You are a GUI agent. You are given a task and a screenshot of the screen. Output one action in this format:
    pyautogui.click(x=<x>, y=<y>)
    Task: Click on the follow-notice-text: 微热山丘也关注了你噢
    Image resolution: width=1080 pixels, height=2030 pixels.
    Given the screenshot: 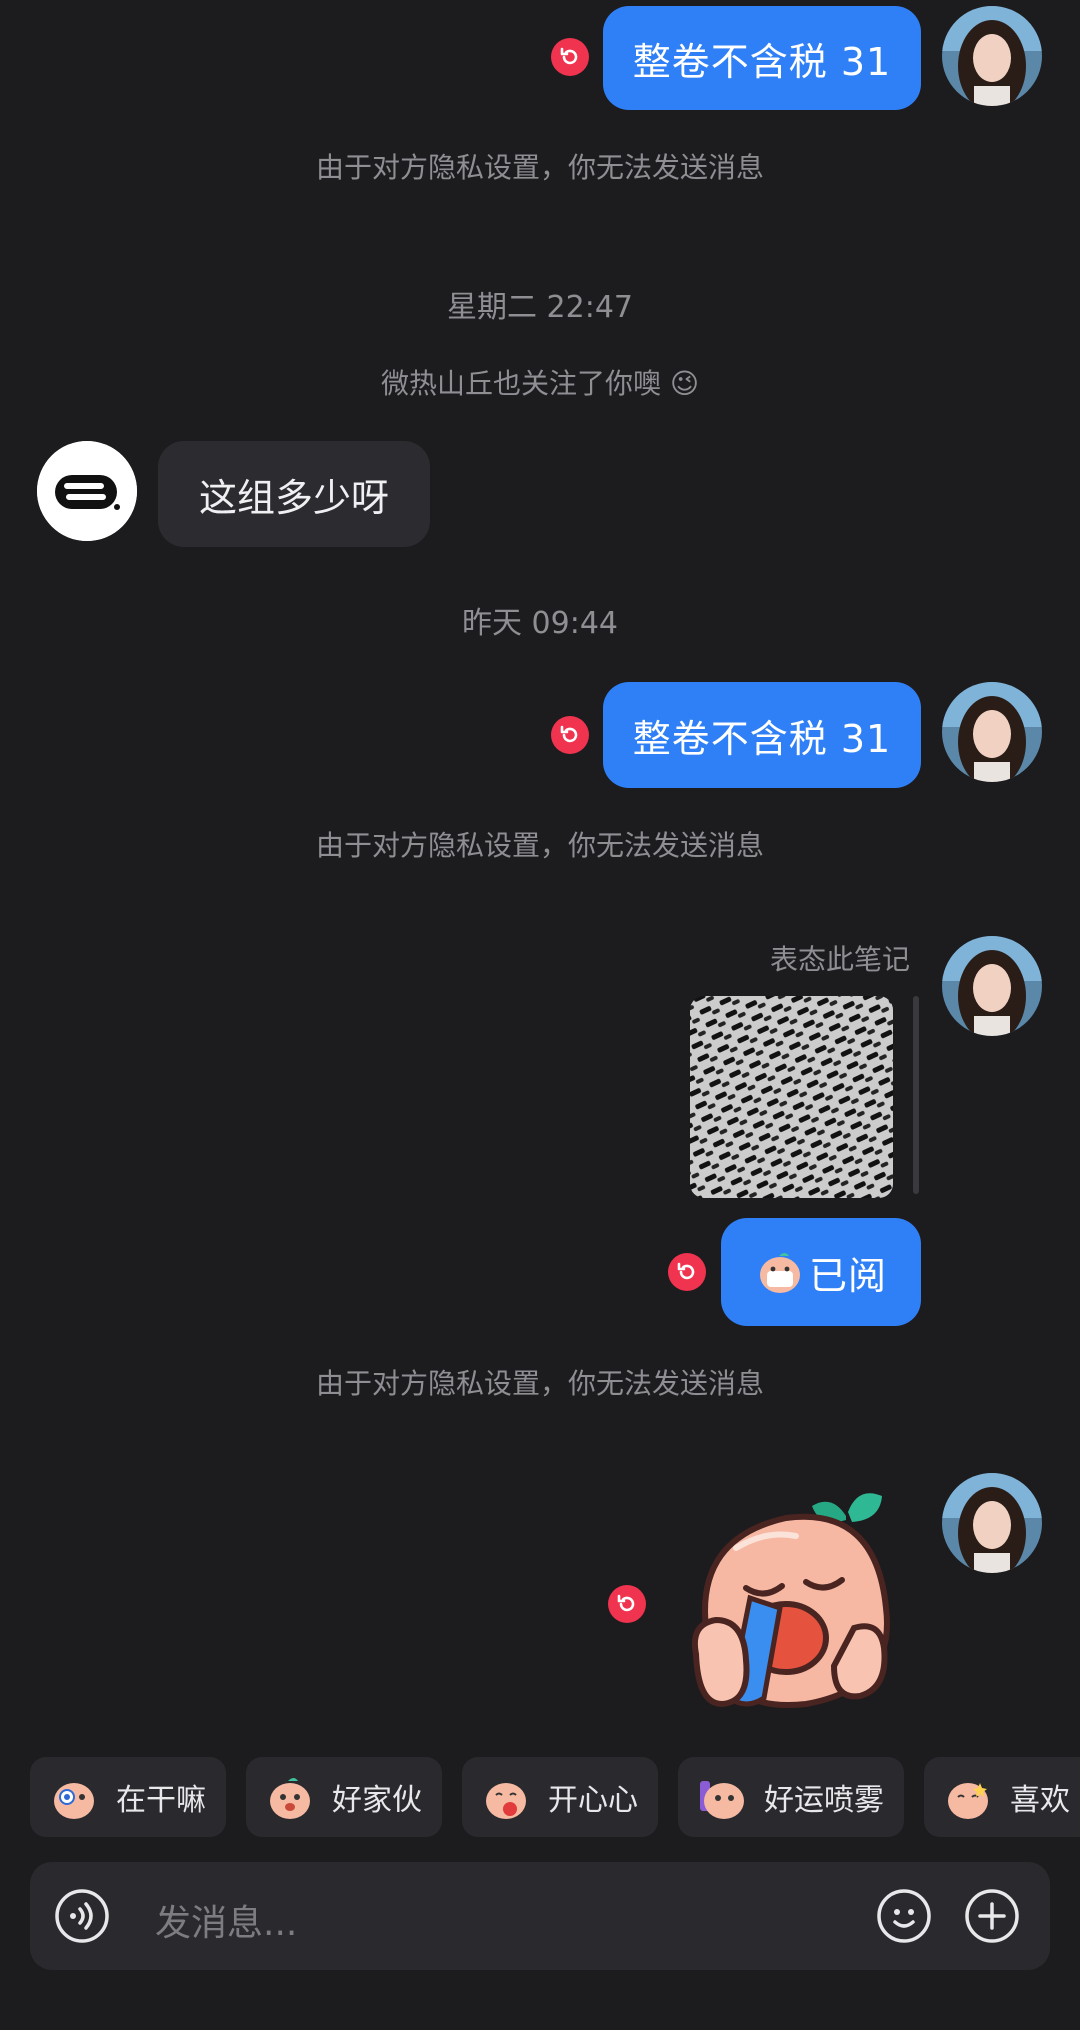 What is the action you would take?
    pyautogui.click(x=520, y=383)
    